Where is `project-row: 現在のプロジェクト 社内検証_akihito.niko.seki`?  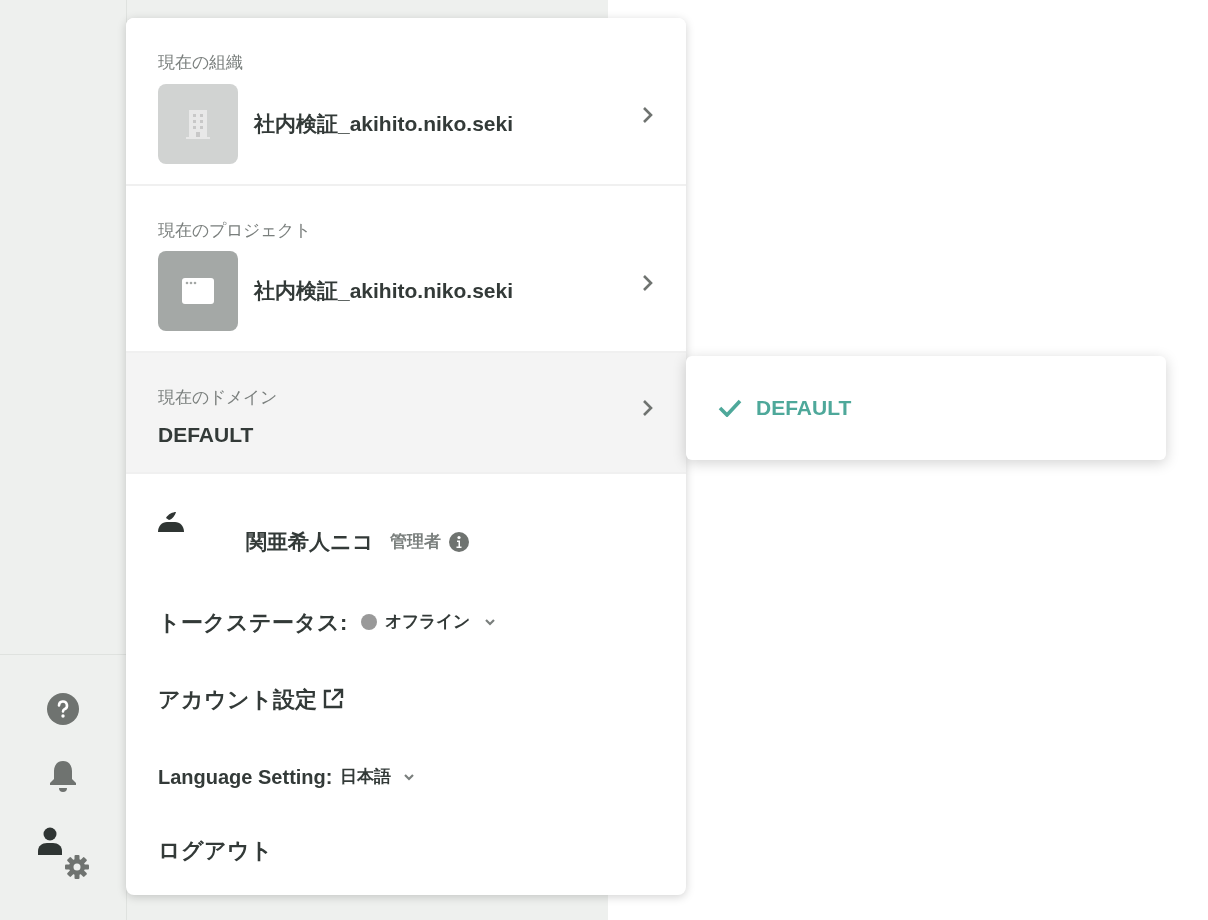
project-row: 現在のプロジェクト 社内検証_akihito.niko.seki is located at coordinates (406, 269).